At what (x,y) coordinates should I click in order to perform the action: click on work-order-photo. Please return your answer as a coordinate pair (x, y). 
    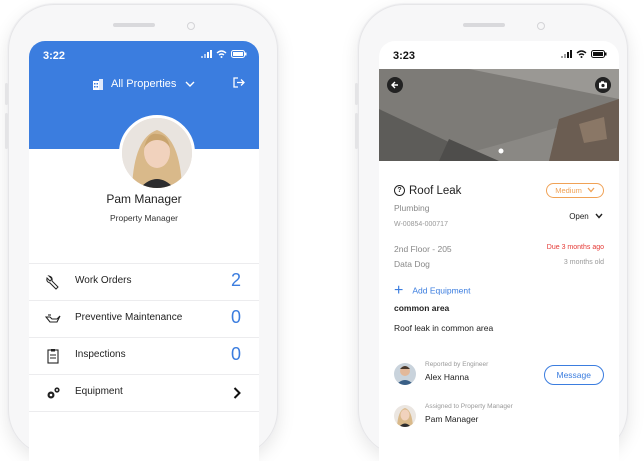
    Looking at the image, I should click on (499, 115).